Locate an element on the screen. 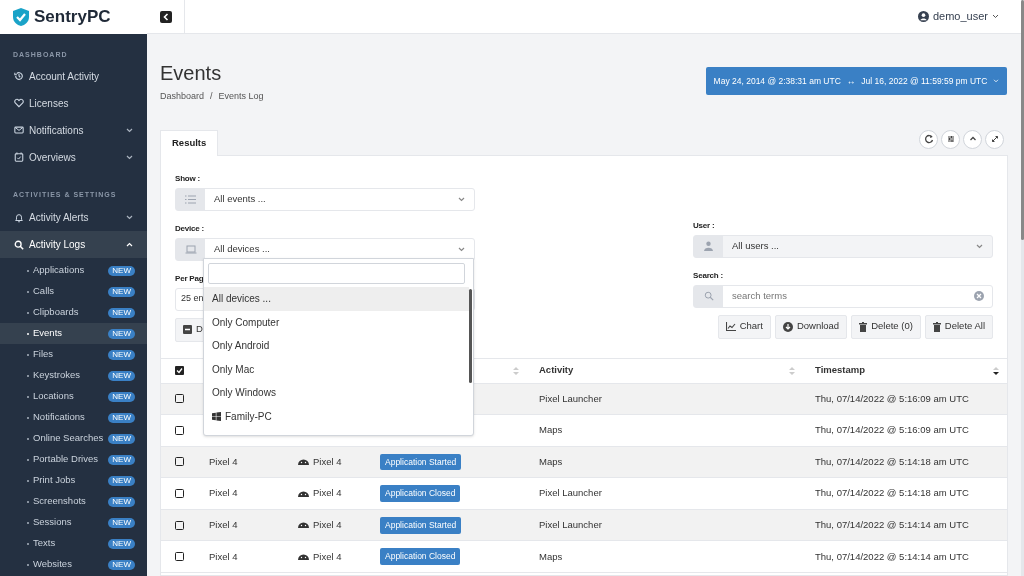 The image size is (1024, 576). dropdown-option: Family-PC is located at coordinates (336, 416).